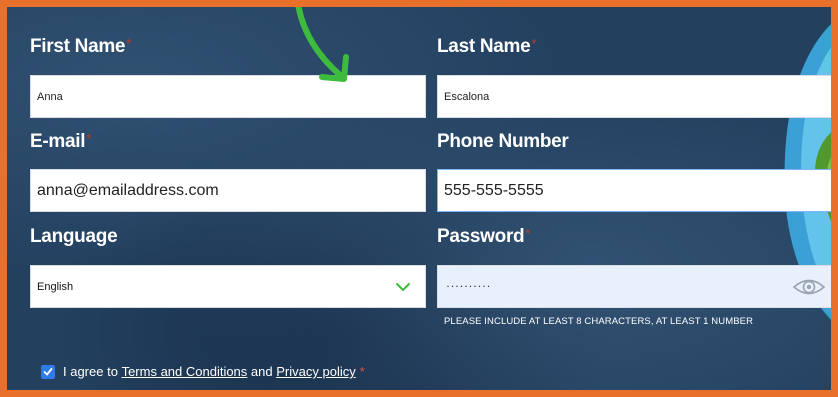  Describe the element at coordinates (50, 96) in the screenshot. I see `first-name-value: Anna` at that location.